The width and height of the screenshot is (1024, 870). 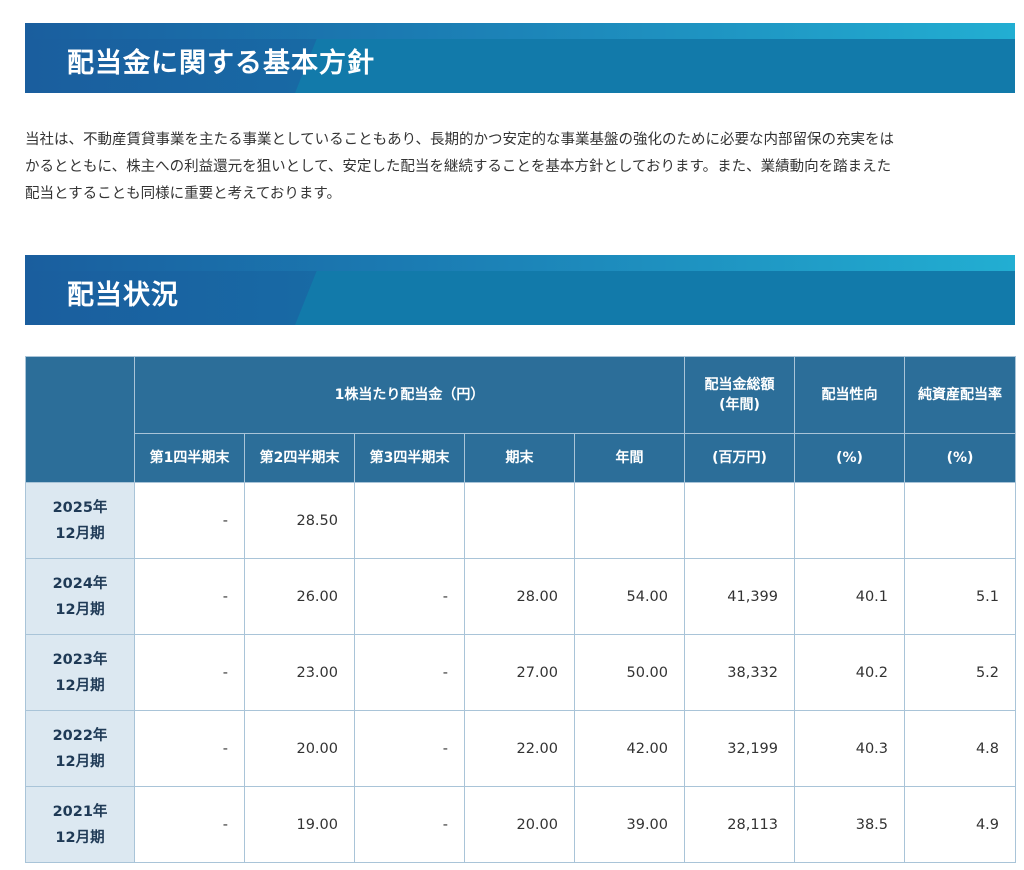 I want to click on doe-cell, so click(x=960, y=520).